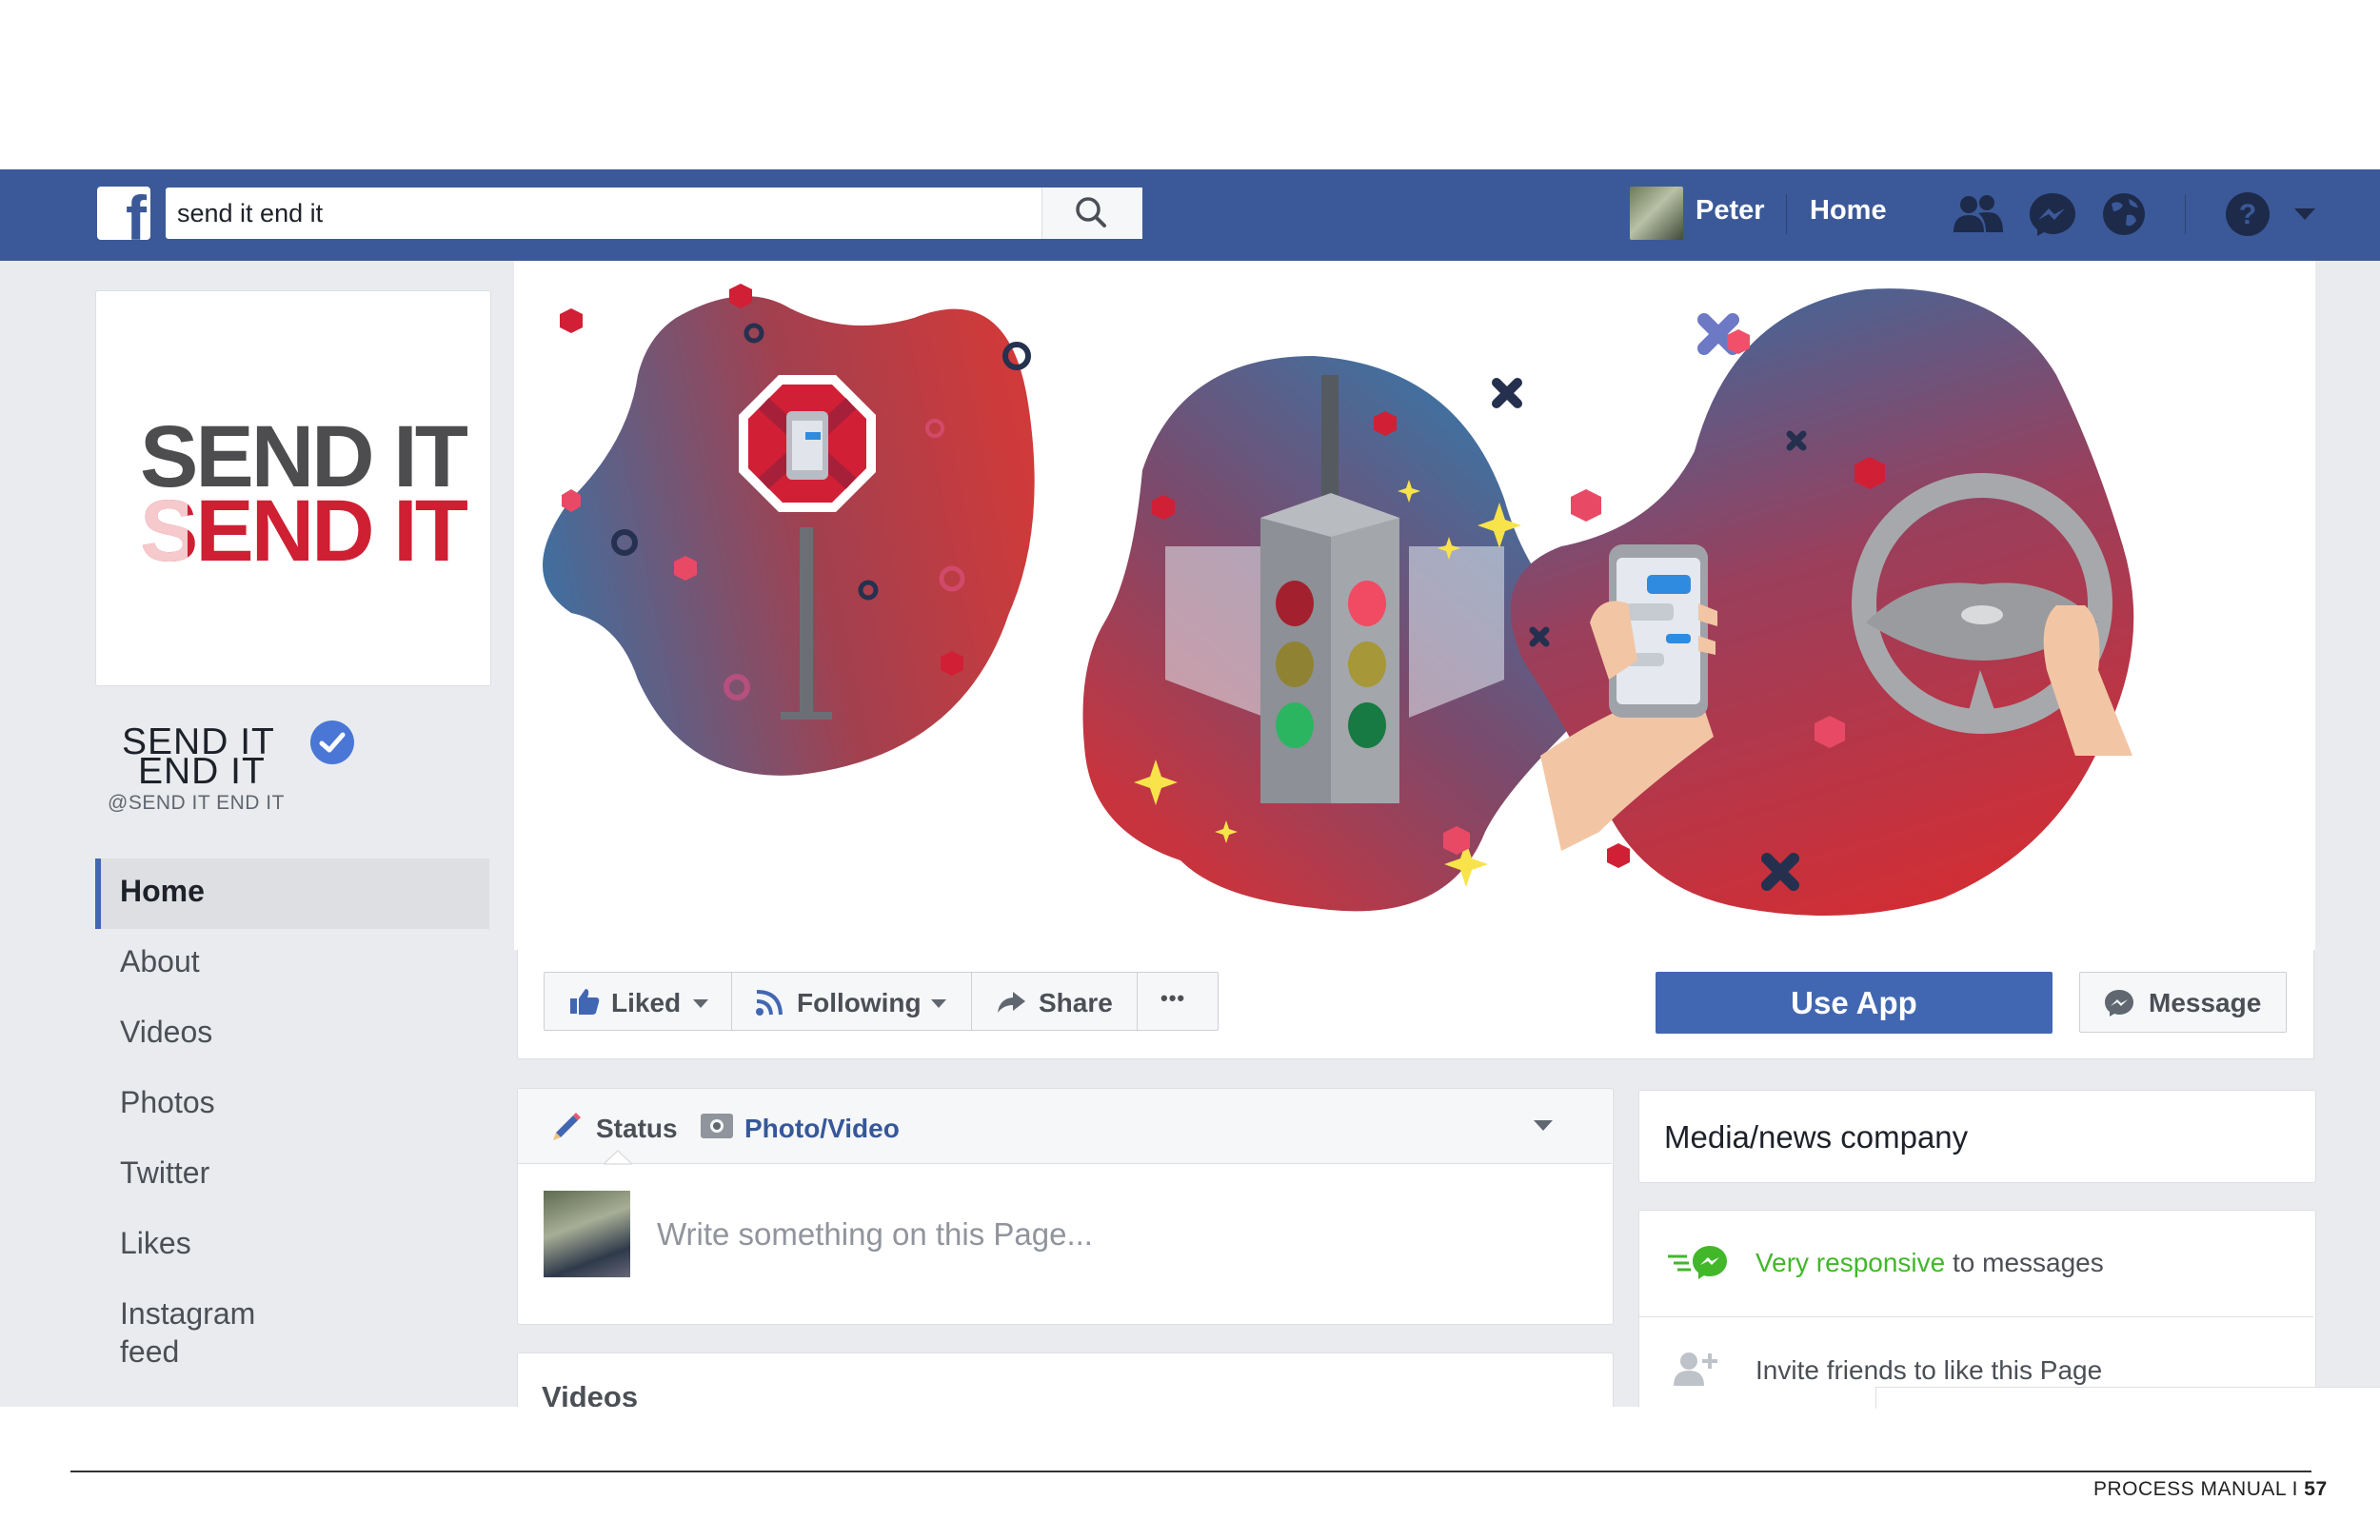 The width and height of the screenshot is (2380, 1540). Describe the element at coordinates (292, 1175) in the screenshot. I see `sidebar-item-twitter: Twitter` at that location.